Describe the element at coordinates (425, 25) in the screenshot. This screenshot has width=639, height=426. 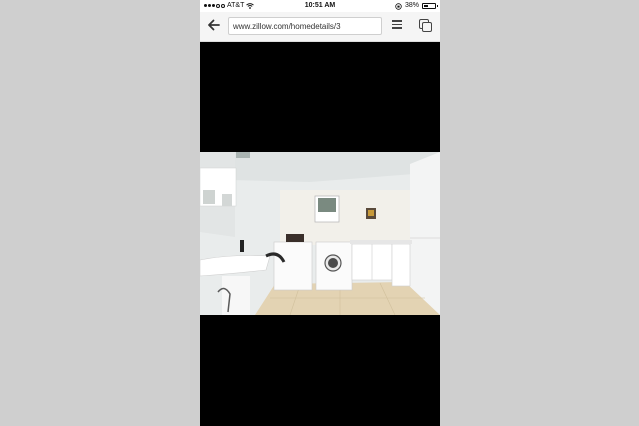
I see `tabs-icon` at that location.